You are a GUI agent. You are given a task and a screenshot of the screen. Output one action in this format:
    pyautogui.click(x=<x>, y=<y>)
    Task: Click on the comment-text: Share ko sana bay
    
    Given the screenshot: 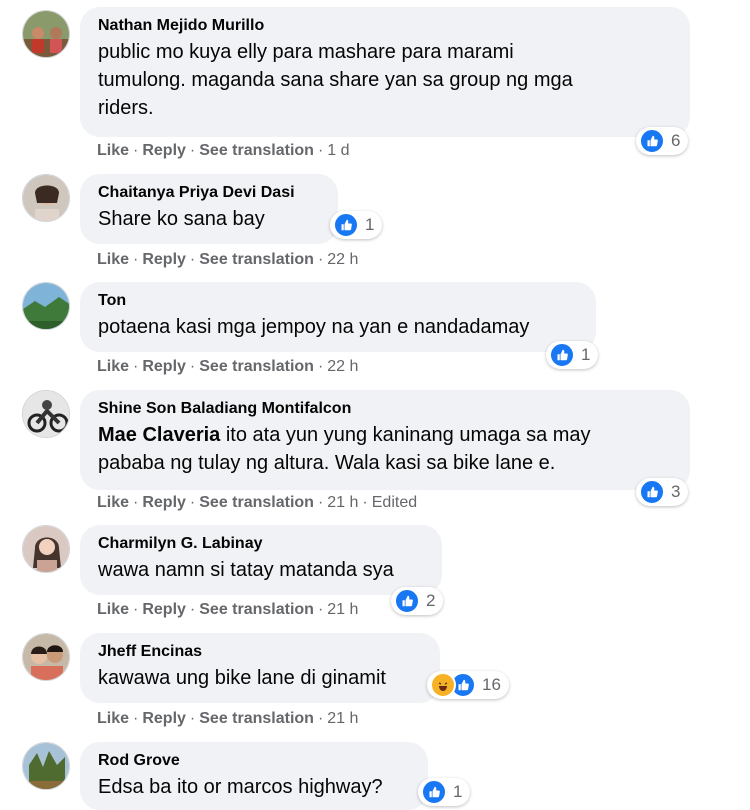 What is the action you would take?
    pyautogui.click(x=181, y=219)
    